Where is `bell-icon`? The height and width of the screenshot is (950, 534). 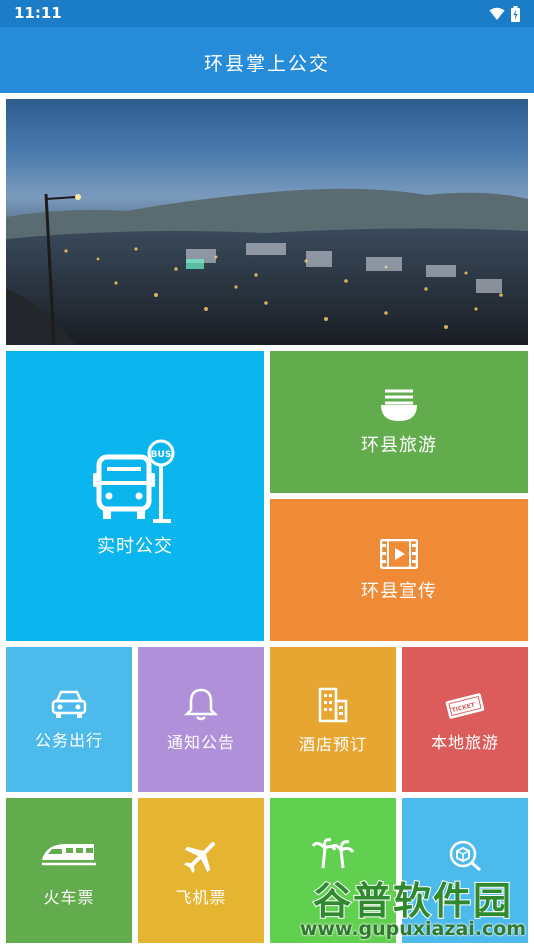
bell-icon is located at coordinates (201, 704).